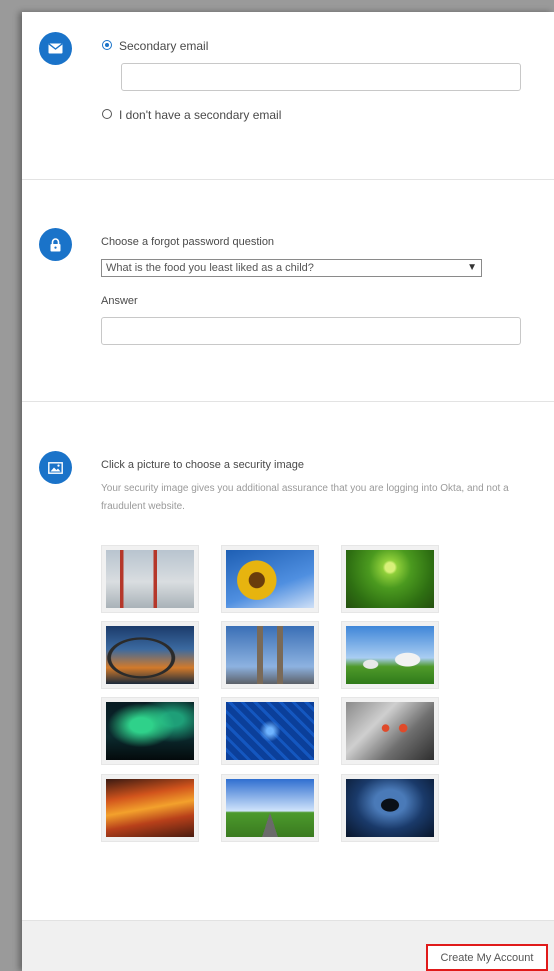  What do you see at coordinates (55, 244) in the screenshot?
I see `lock-icon` at bounding box center [55, 244].